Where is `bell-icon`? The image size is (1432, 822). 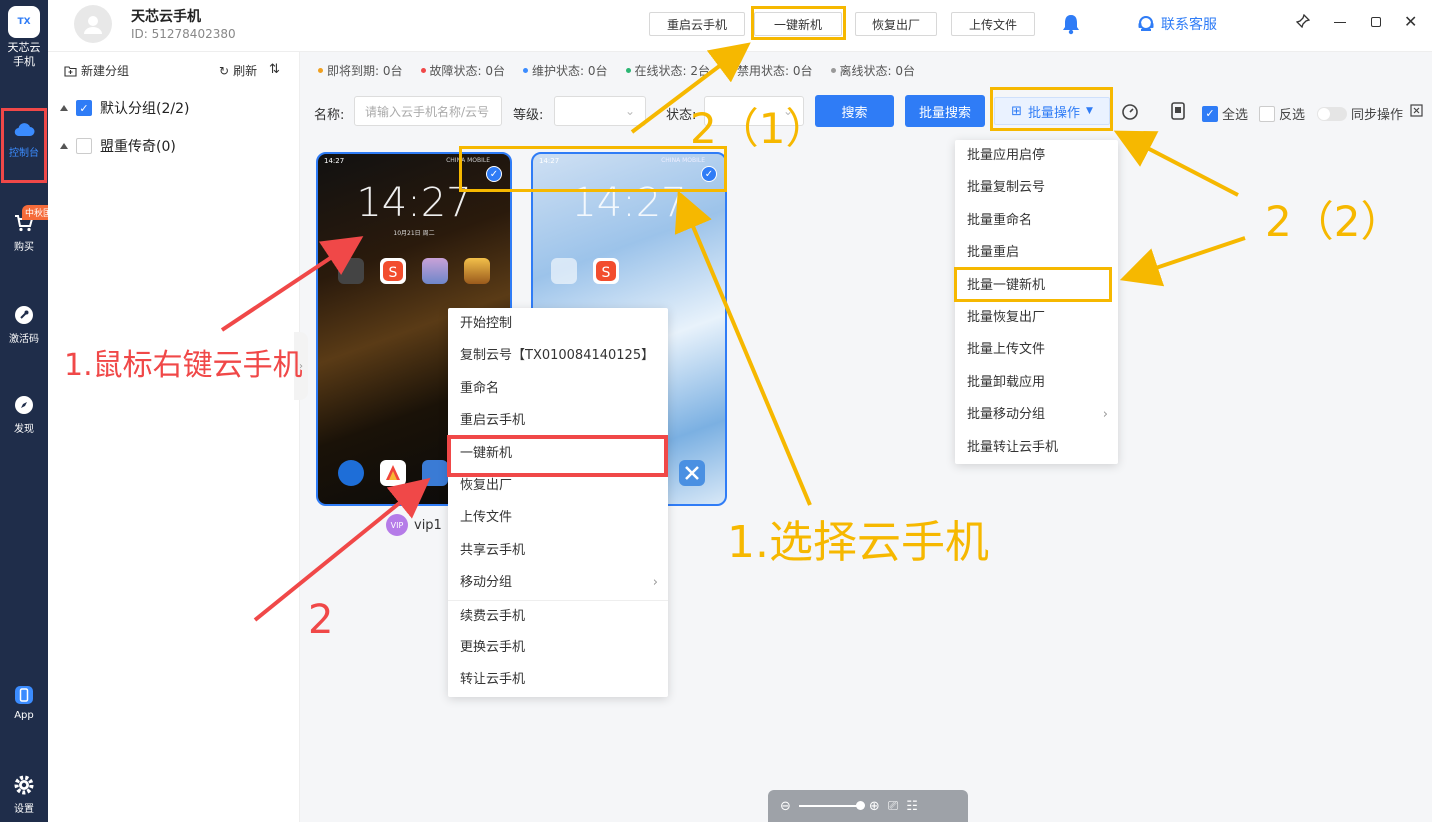 bell-icon is located at coordinates (1071, 26).